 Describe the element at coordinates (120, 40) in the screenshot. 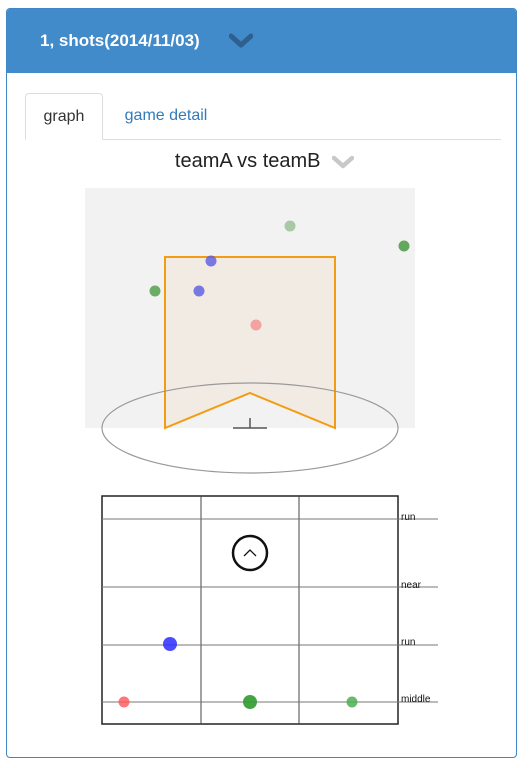

I see `panel-title: 1, shots(2014/11/03)` at that location.